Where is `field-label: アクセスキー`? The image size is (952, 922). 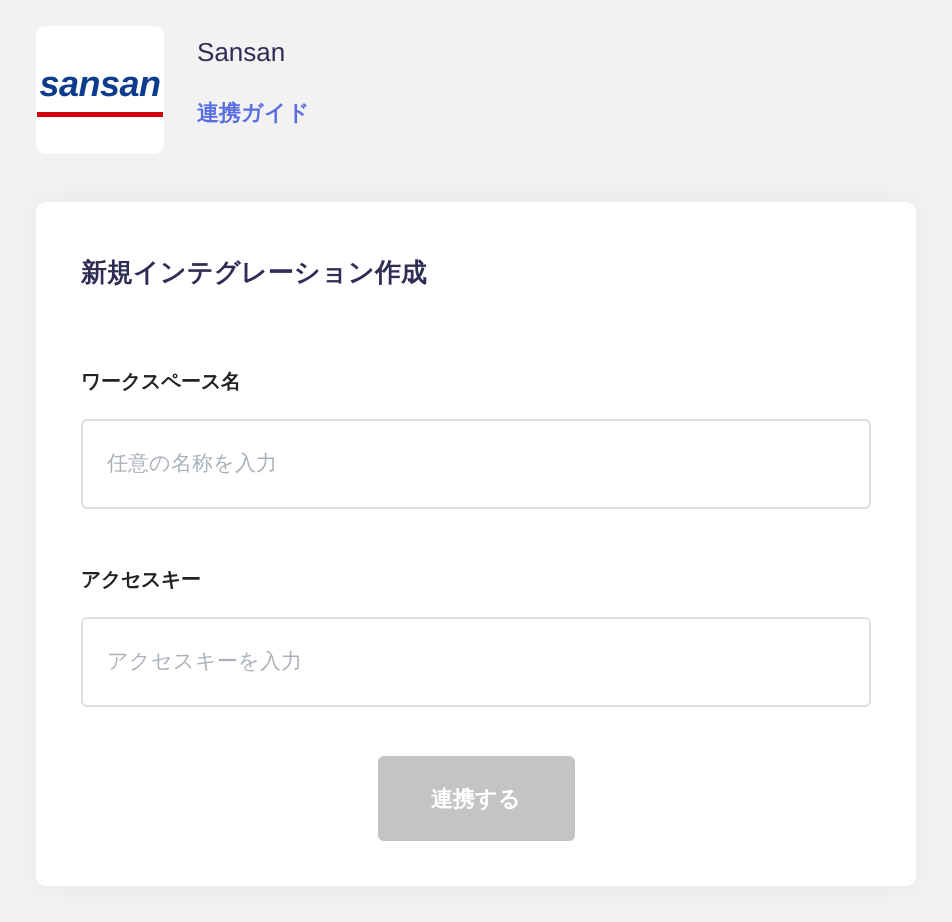
field-label: アクセスキー is located at coordinates (141, 580).